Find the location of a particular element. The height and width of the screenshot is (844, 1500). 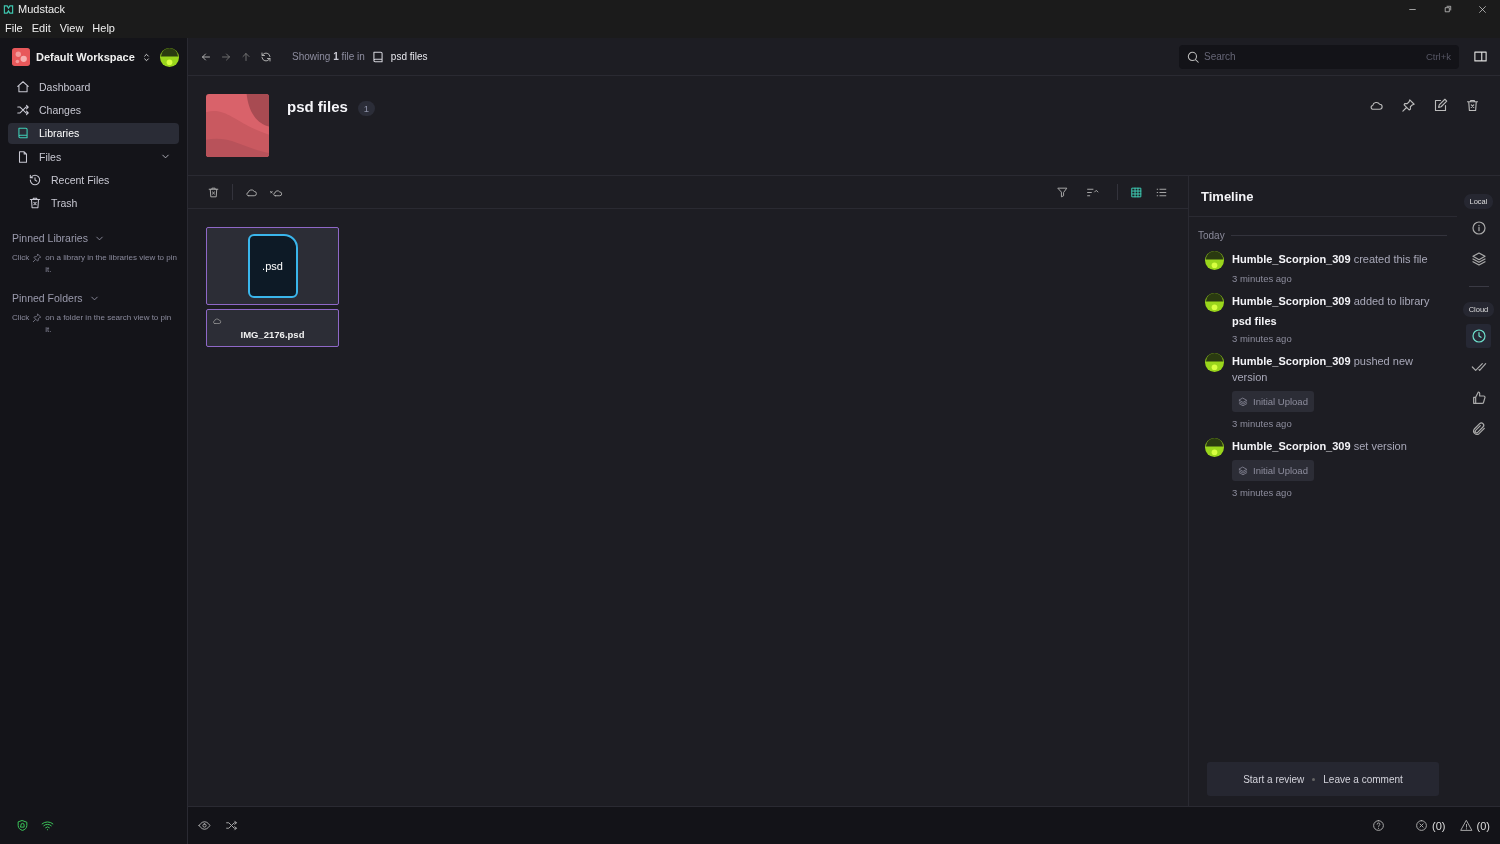

event-text: Humble_Scorpion_309 pushed new version is located at coordinates (1323, 369).